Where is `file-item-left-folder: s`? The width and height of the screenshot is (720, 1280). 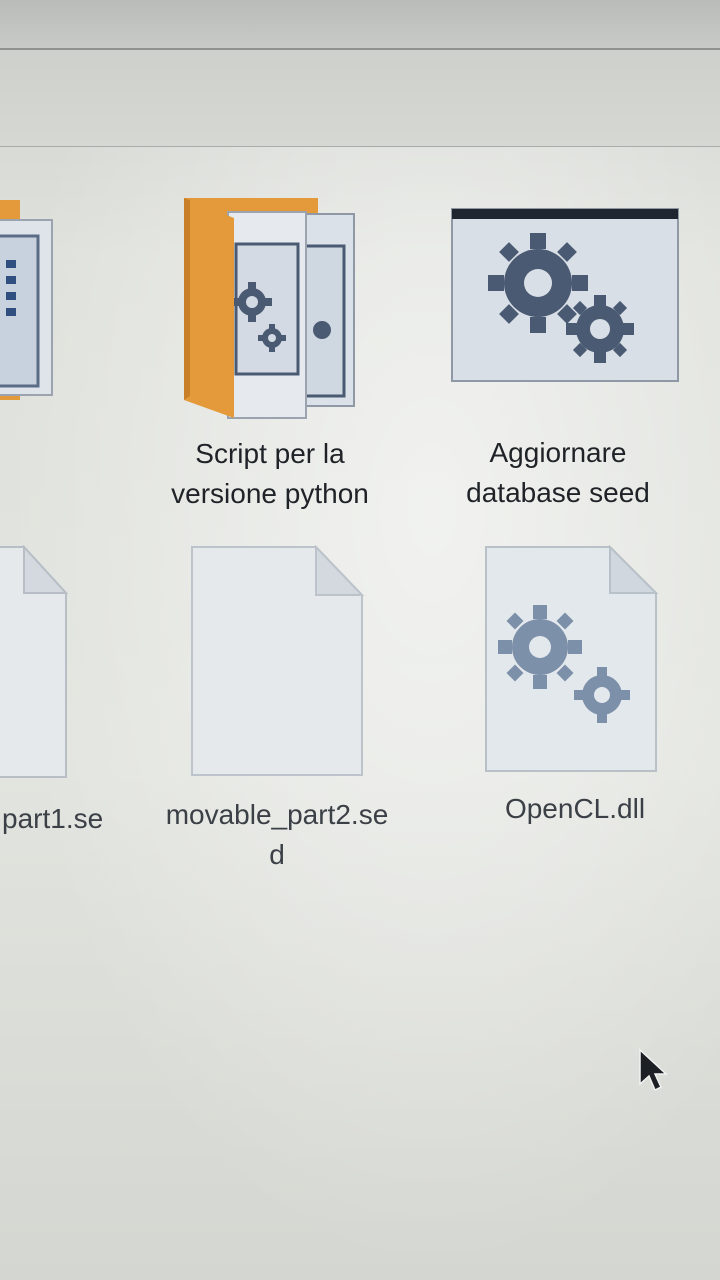
file-item-left-folder: s is located at coordinates (30, 340).